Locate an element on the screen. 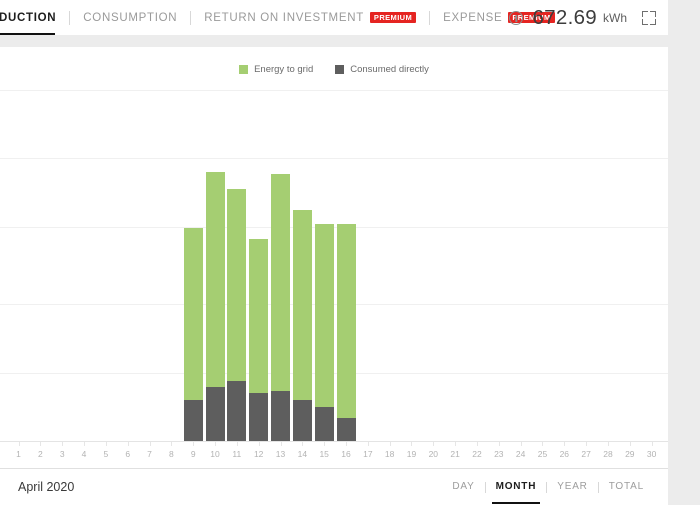  legend-swatch-green is located at coordinates (244, 69).